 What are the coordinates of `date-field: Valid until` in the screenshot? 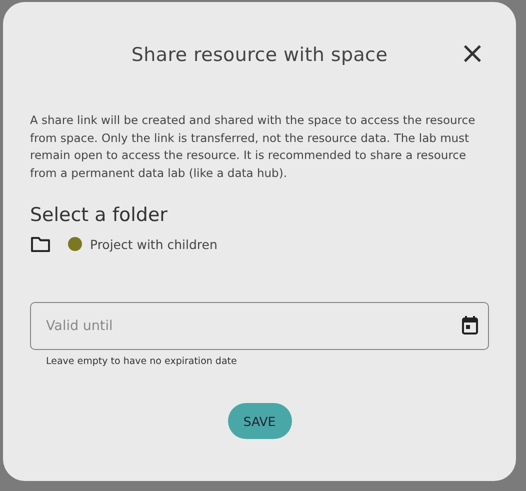 It's located at (259, 326).